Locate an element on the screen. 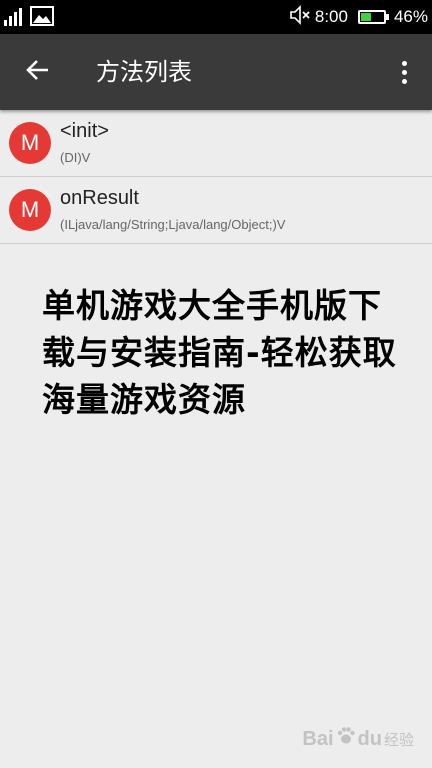  back-button is located at coordinates (38, 72).